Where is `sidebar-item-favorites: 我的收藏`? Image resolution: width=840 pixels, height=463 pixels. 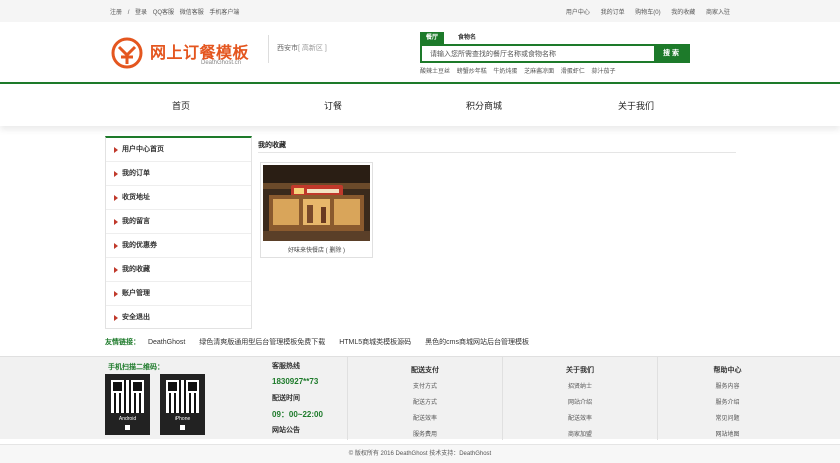 sidebar-item-favorites: 我的收藏 is located at coordinates (178, 270).